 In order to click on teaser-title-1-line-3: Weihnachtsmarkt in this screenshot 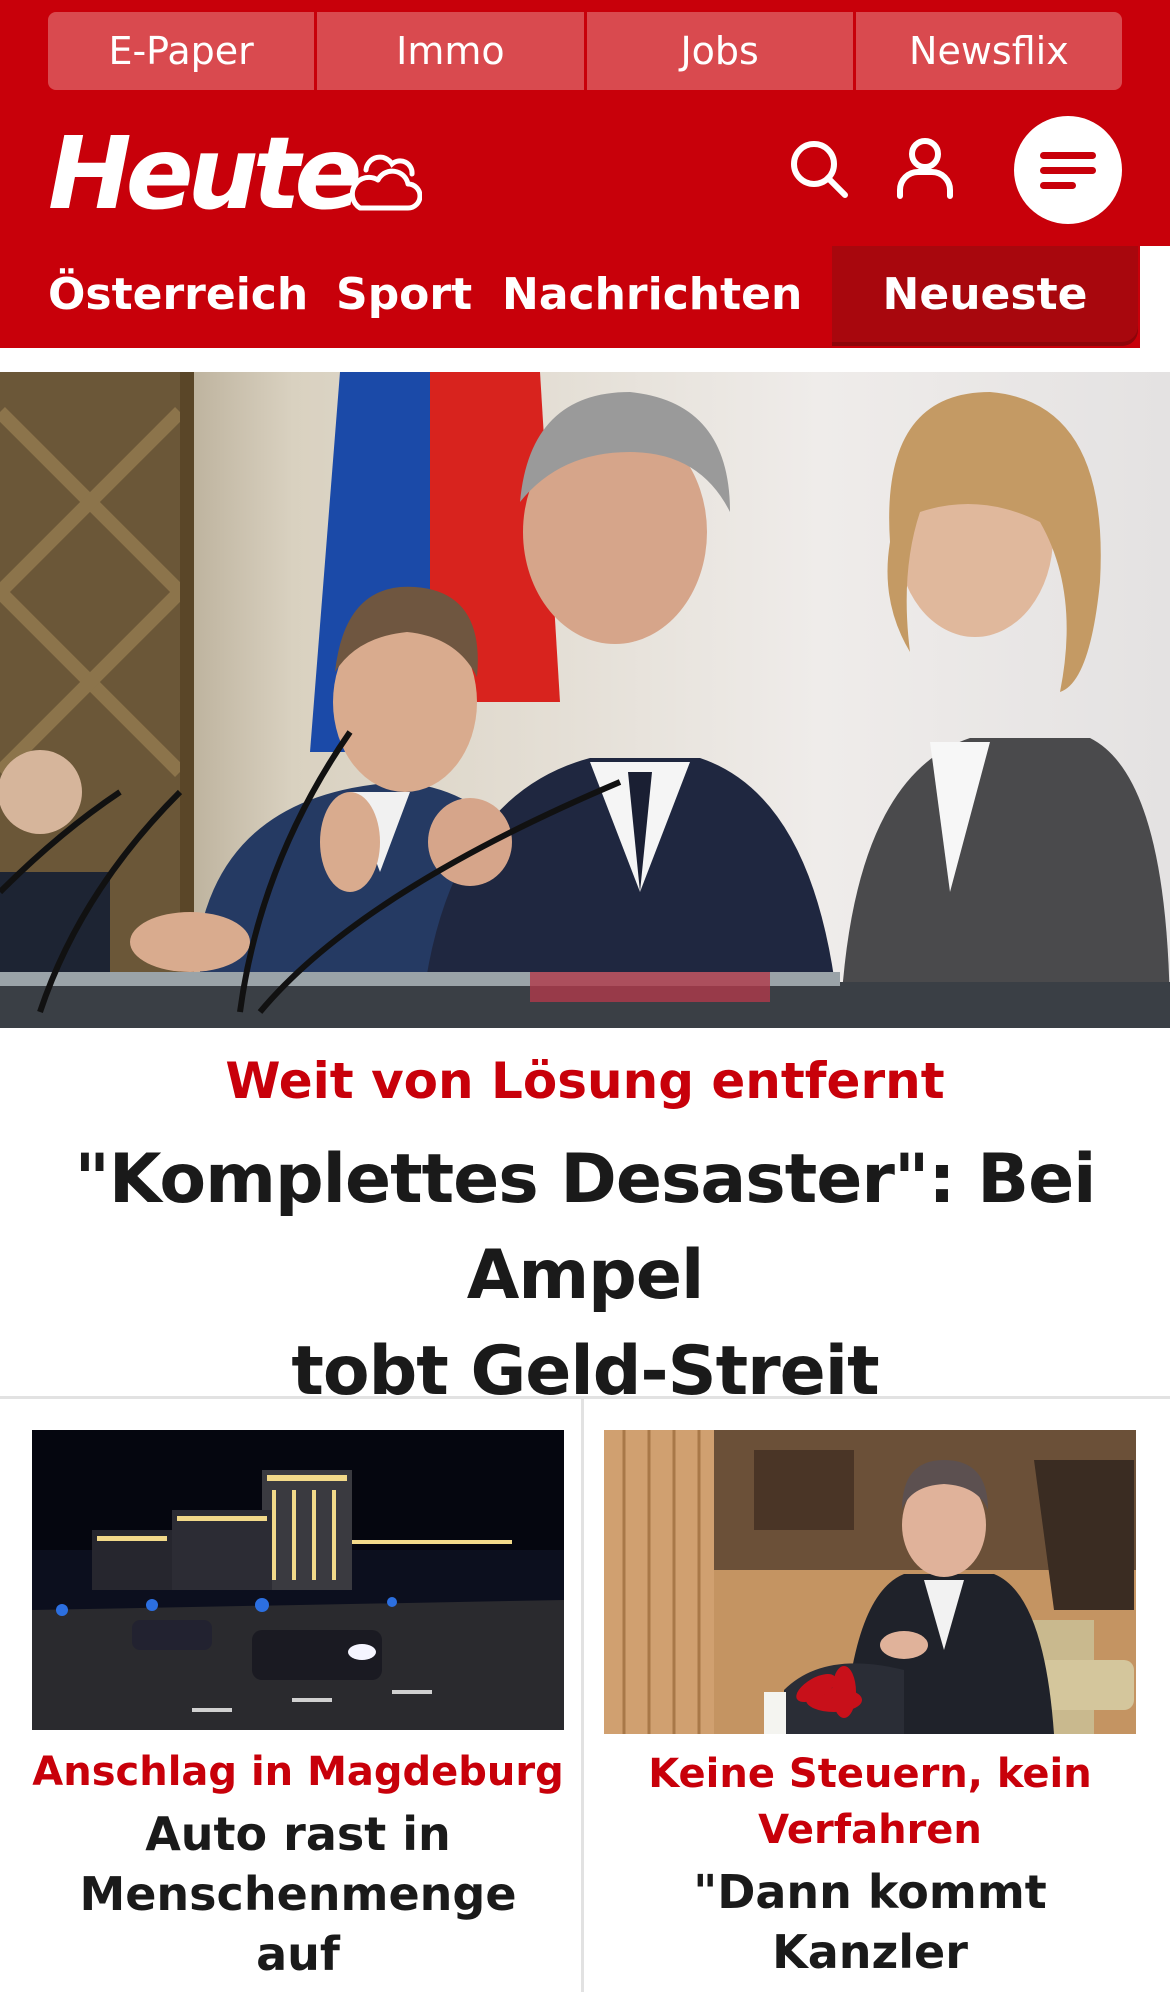, I will do `click(298, 1988)`.